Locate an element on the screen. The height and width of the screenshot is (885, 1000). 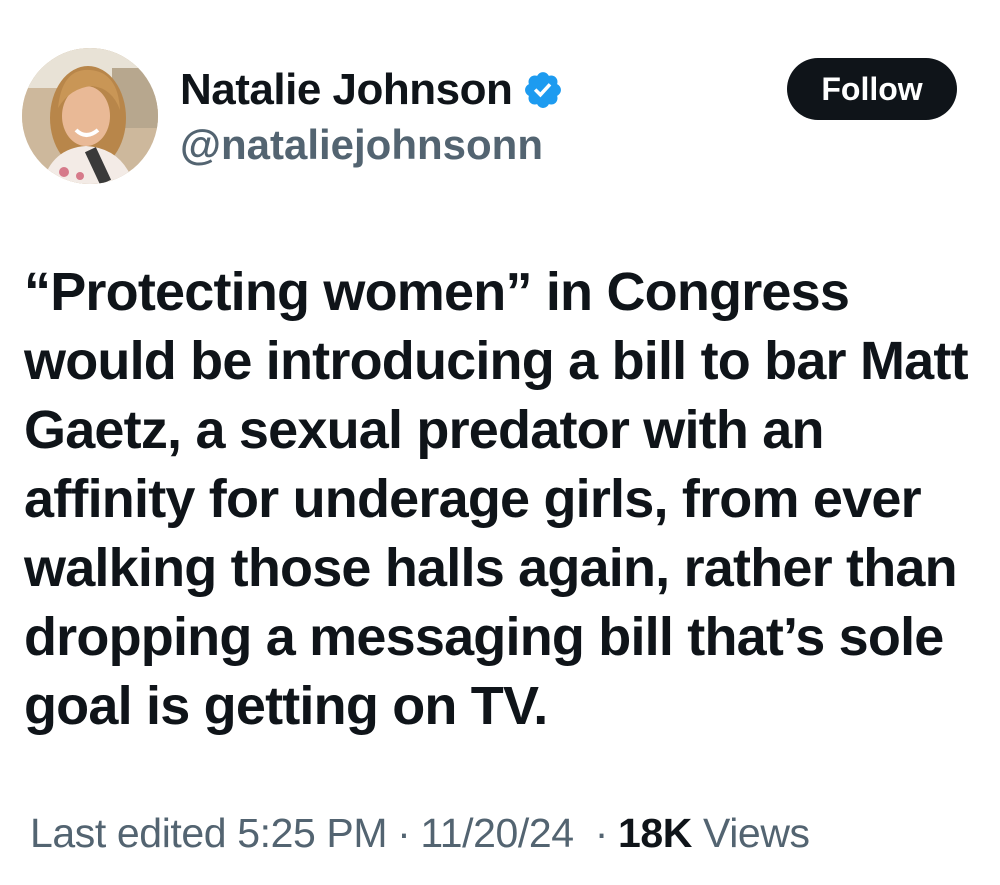
views-count: 18K is located at coordinates (655, 833).